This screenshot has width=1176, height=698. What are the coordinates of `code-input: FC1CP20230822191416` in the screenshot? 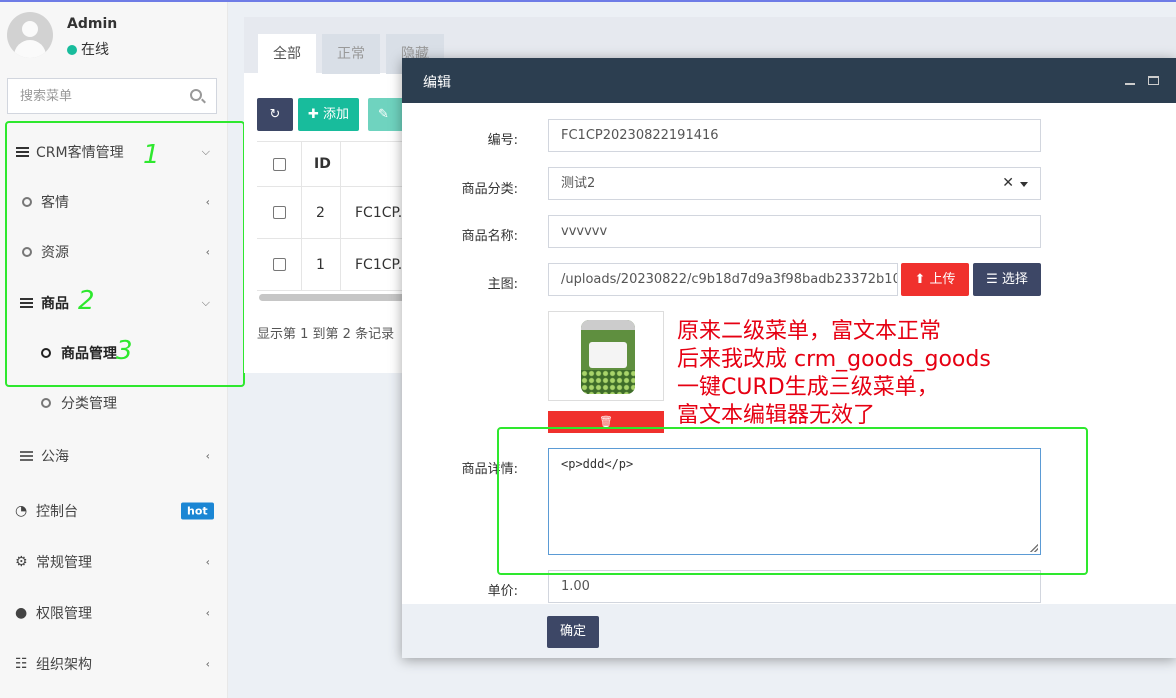 It's located at (794, 135).